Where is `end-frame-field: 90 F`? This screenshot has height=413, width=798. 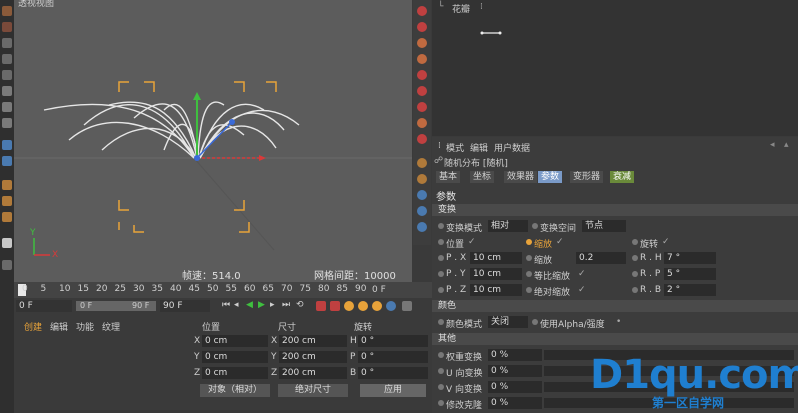 end-frame-field: 90 F is located at coordinates (185, 306).